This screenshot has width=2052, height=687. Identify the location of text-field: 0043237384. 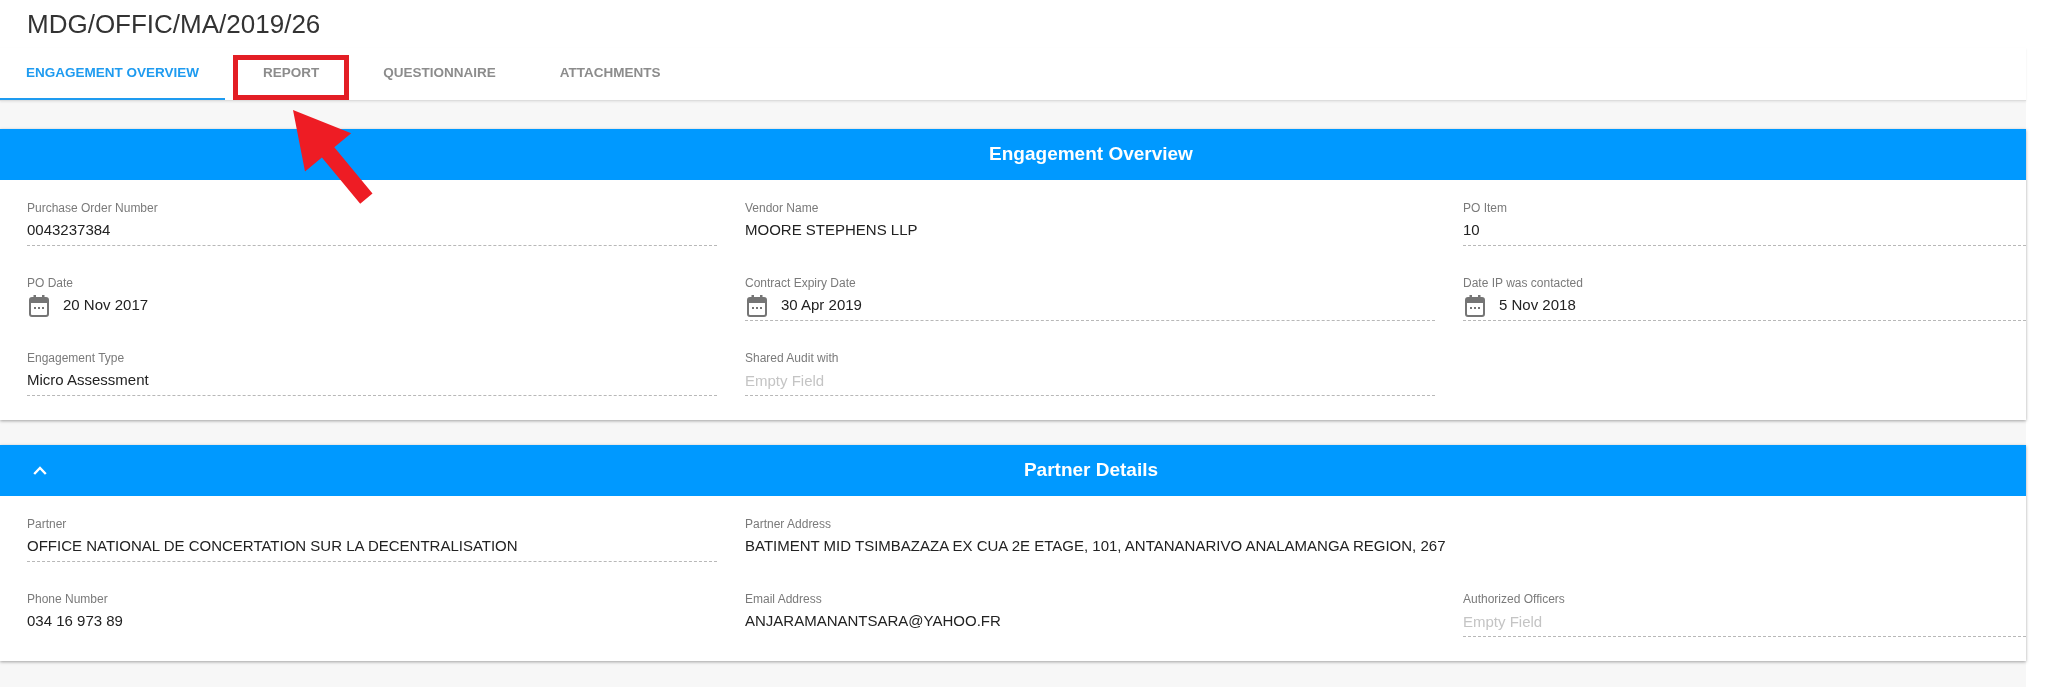
(372, 231).